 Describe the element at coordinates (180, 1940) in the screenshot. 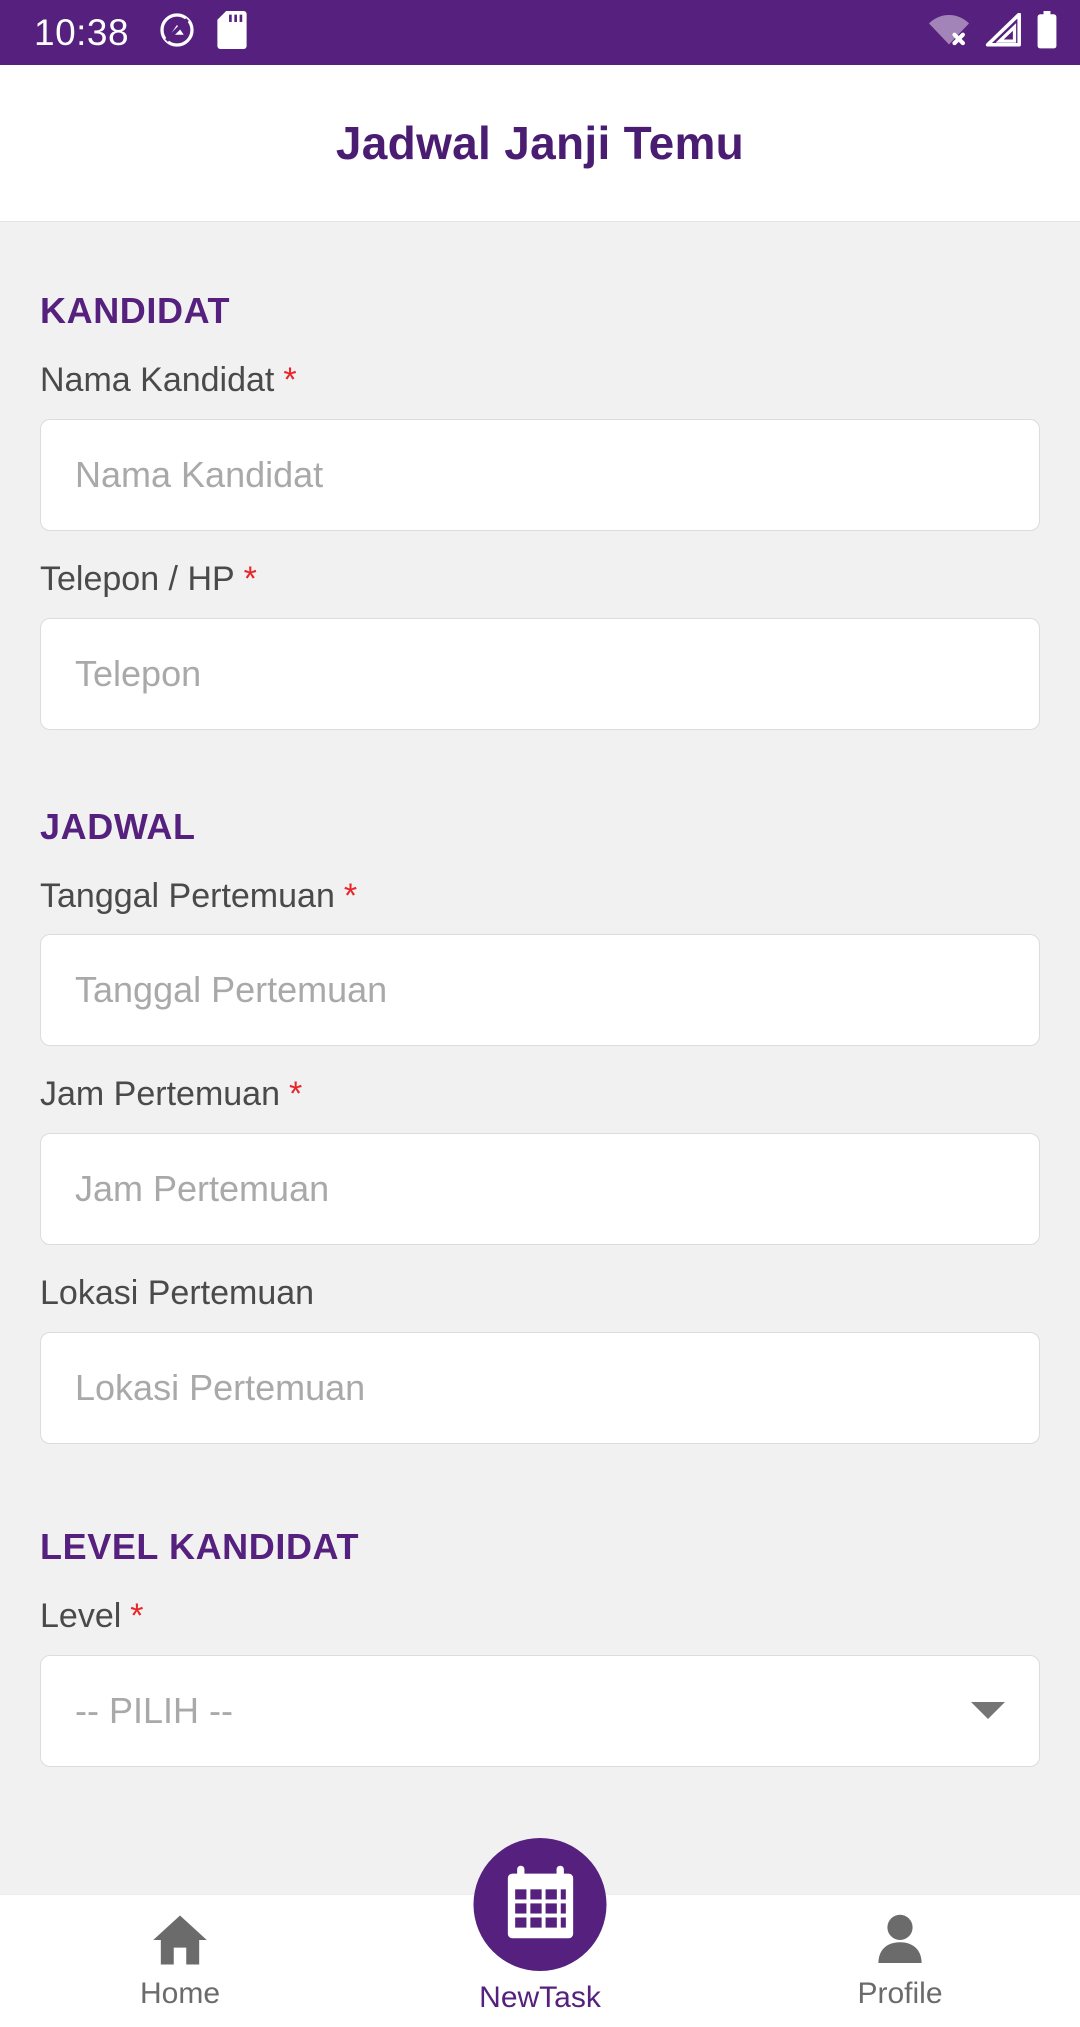

I see `home-icon` at that location.